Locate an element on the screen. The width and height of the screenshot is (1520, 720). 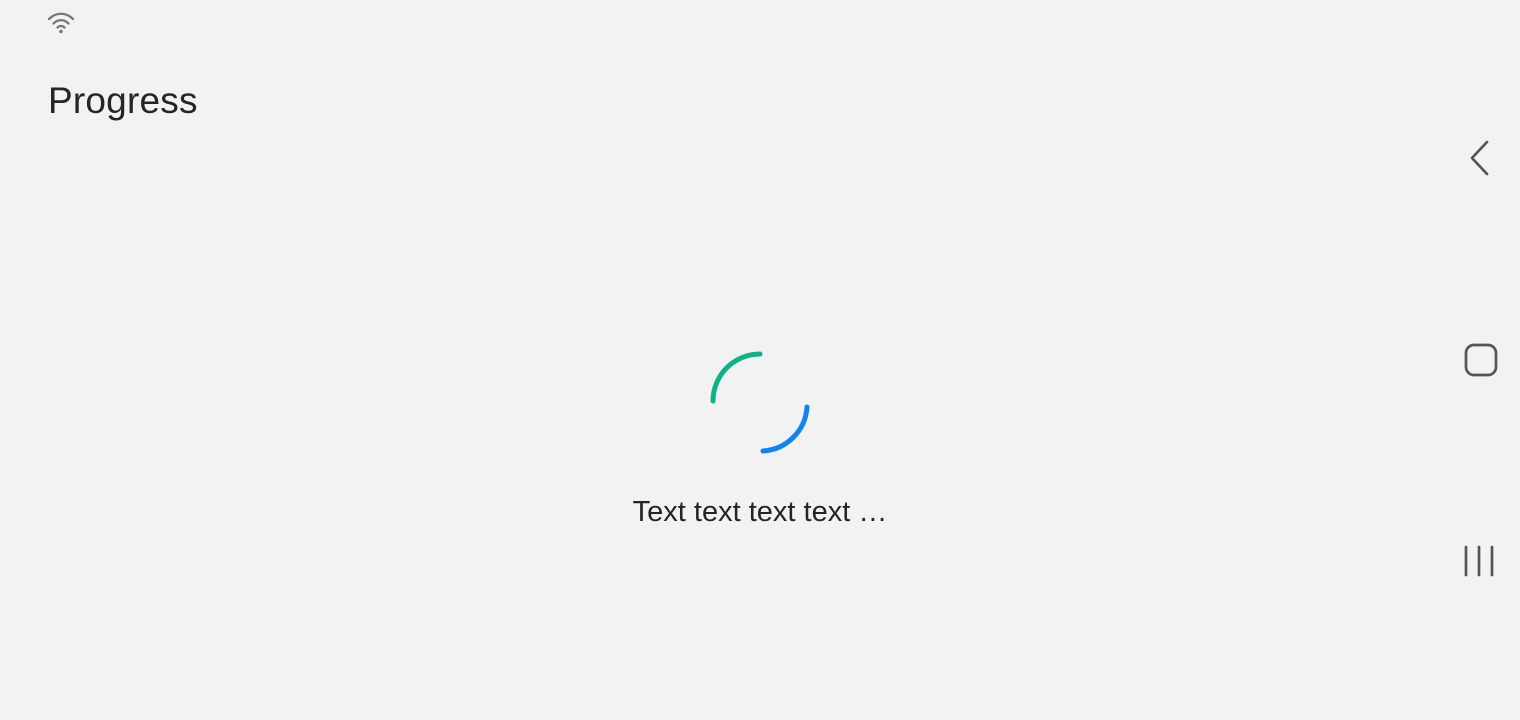
progress-arc-start is located at coordinates (736, 377).